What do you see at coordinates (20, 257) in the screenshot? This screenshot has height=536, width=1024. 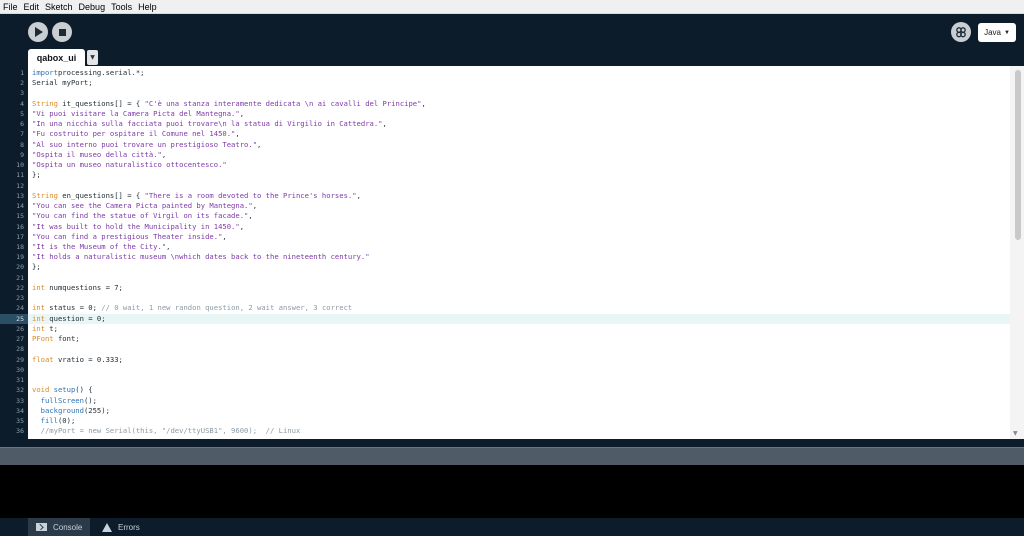 I see `line-number-label: 19` at bounding box center [20, 257].